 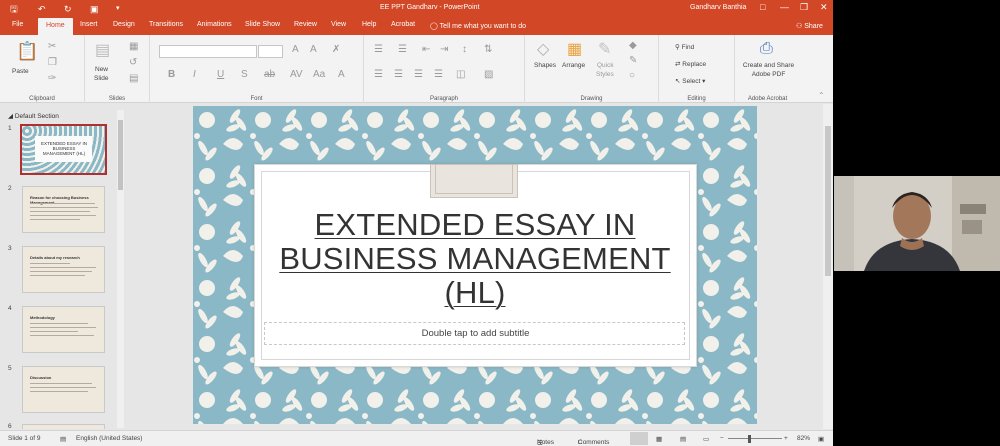 I want to click on customize-icon: ▾, so click(x=118, y=9).